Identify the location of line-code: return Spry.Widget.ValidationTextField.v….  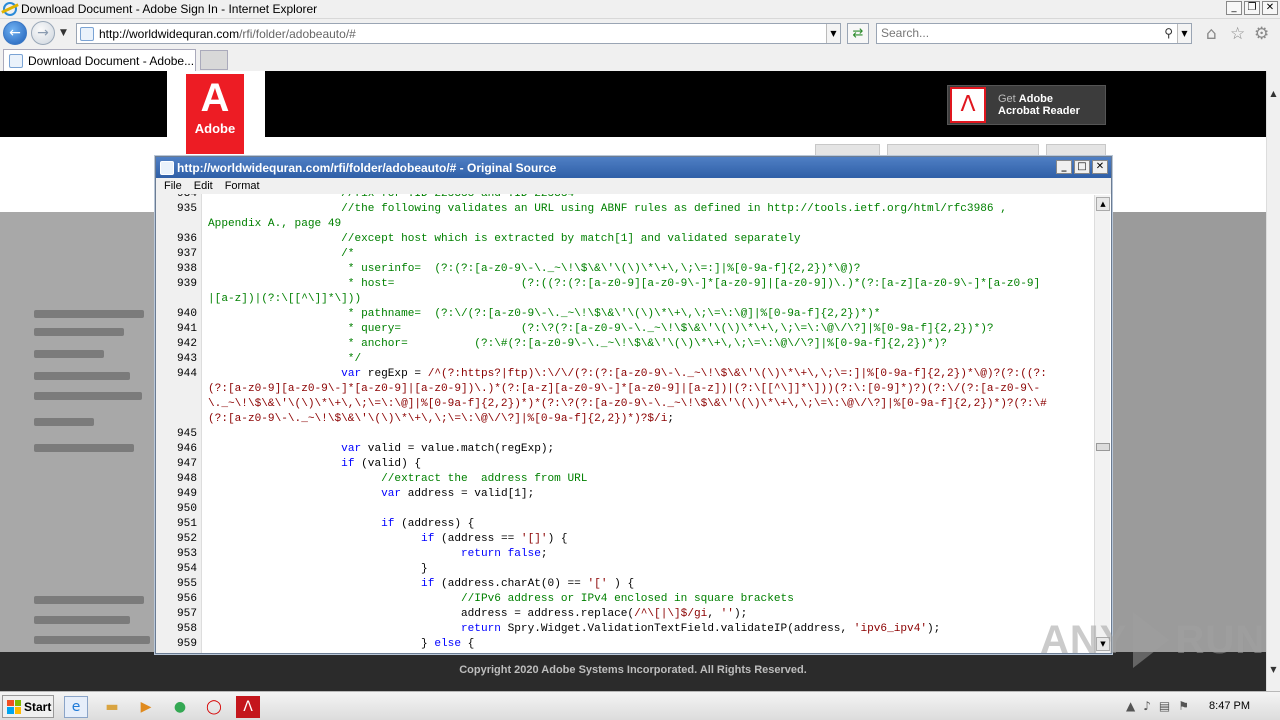
(574, 629).